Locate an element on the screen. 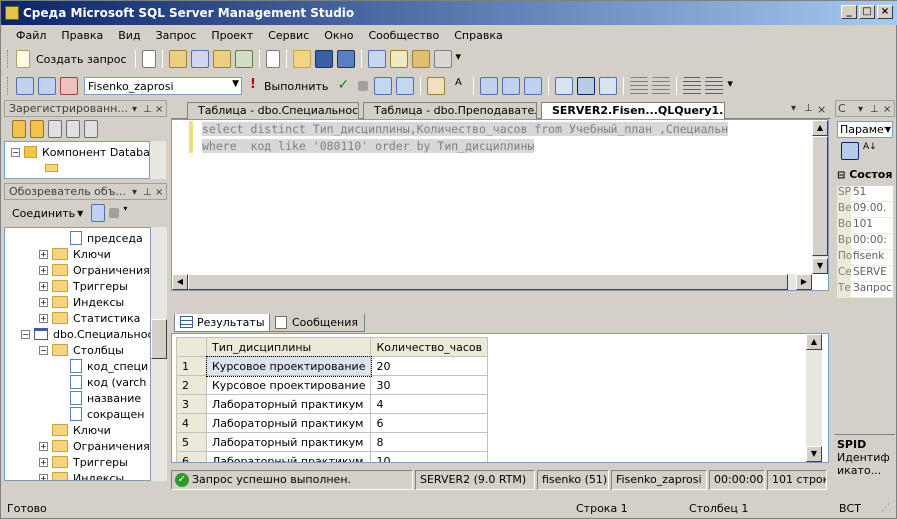  tab-list-dropdown-icon: ▾ is located at coordinates (793, 108).